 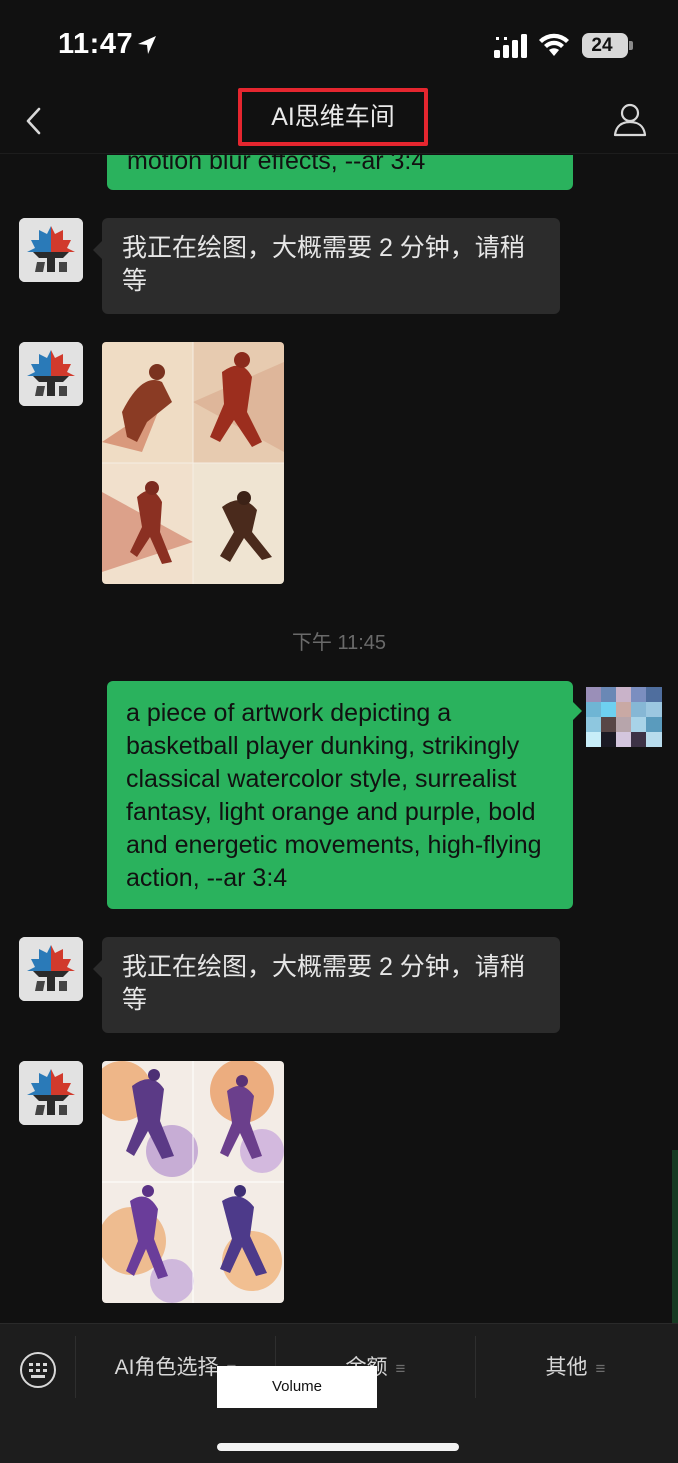 I want to click on battery-level: 24, so click(x=602, y=45).